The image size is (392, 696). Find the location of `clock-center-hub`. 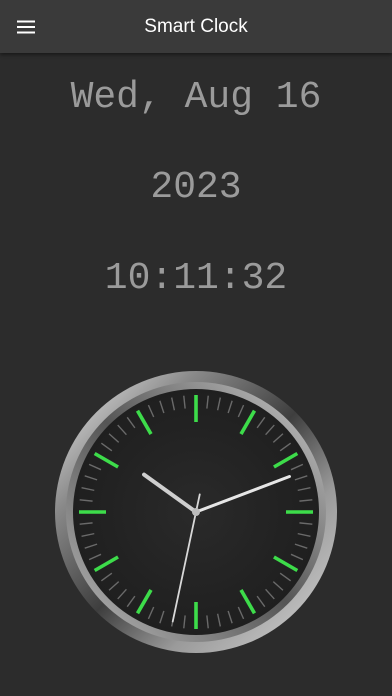

clock-center-hub is located at coordinates (196, 512).